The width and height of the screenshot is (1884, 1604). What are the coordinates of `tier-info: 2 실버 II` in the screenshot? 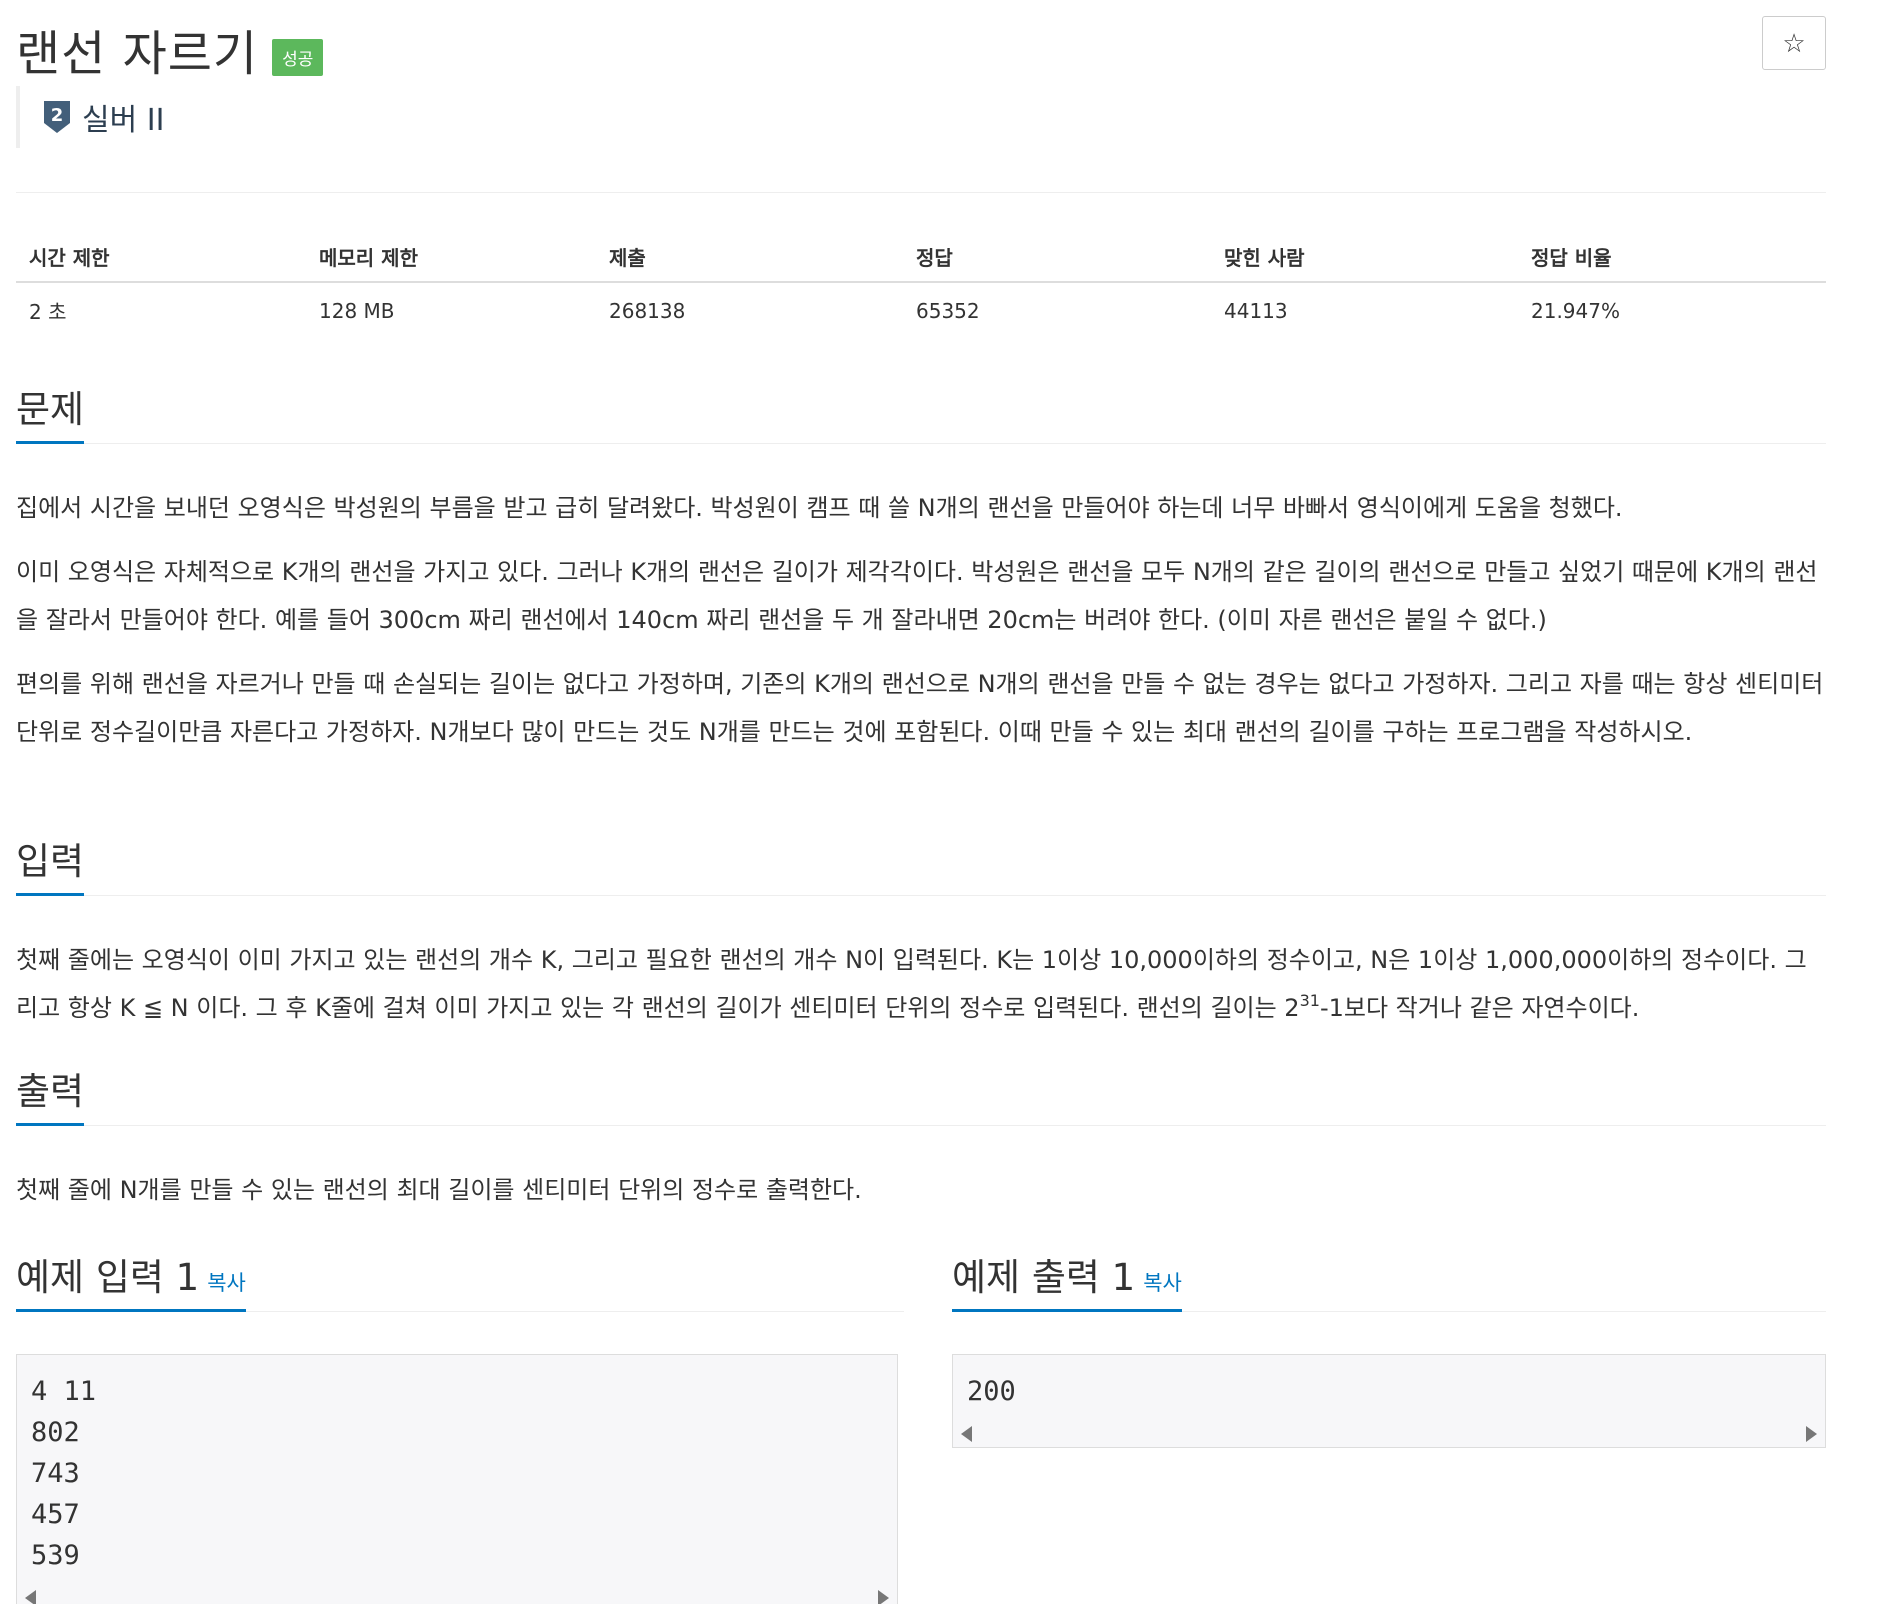 It's located at (90, 117).